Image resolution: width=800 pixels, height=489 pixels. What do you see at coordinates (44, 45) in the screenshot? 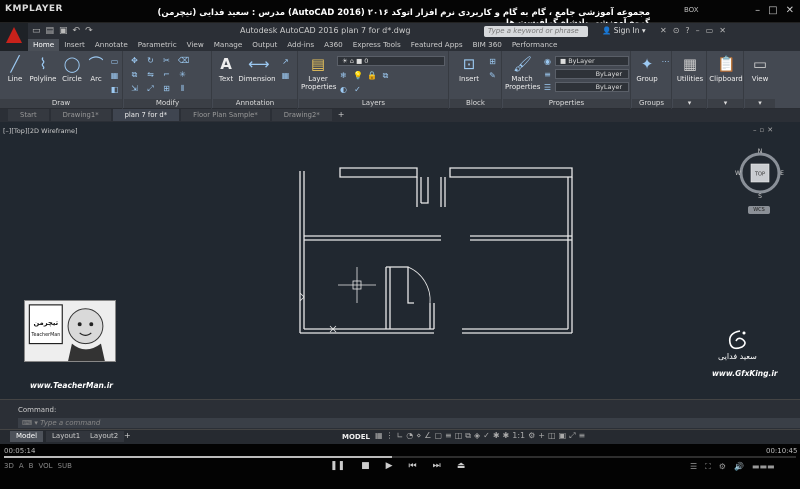
I see `tab-home: Home` at bounding box center [44, 45].